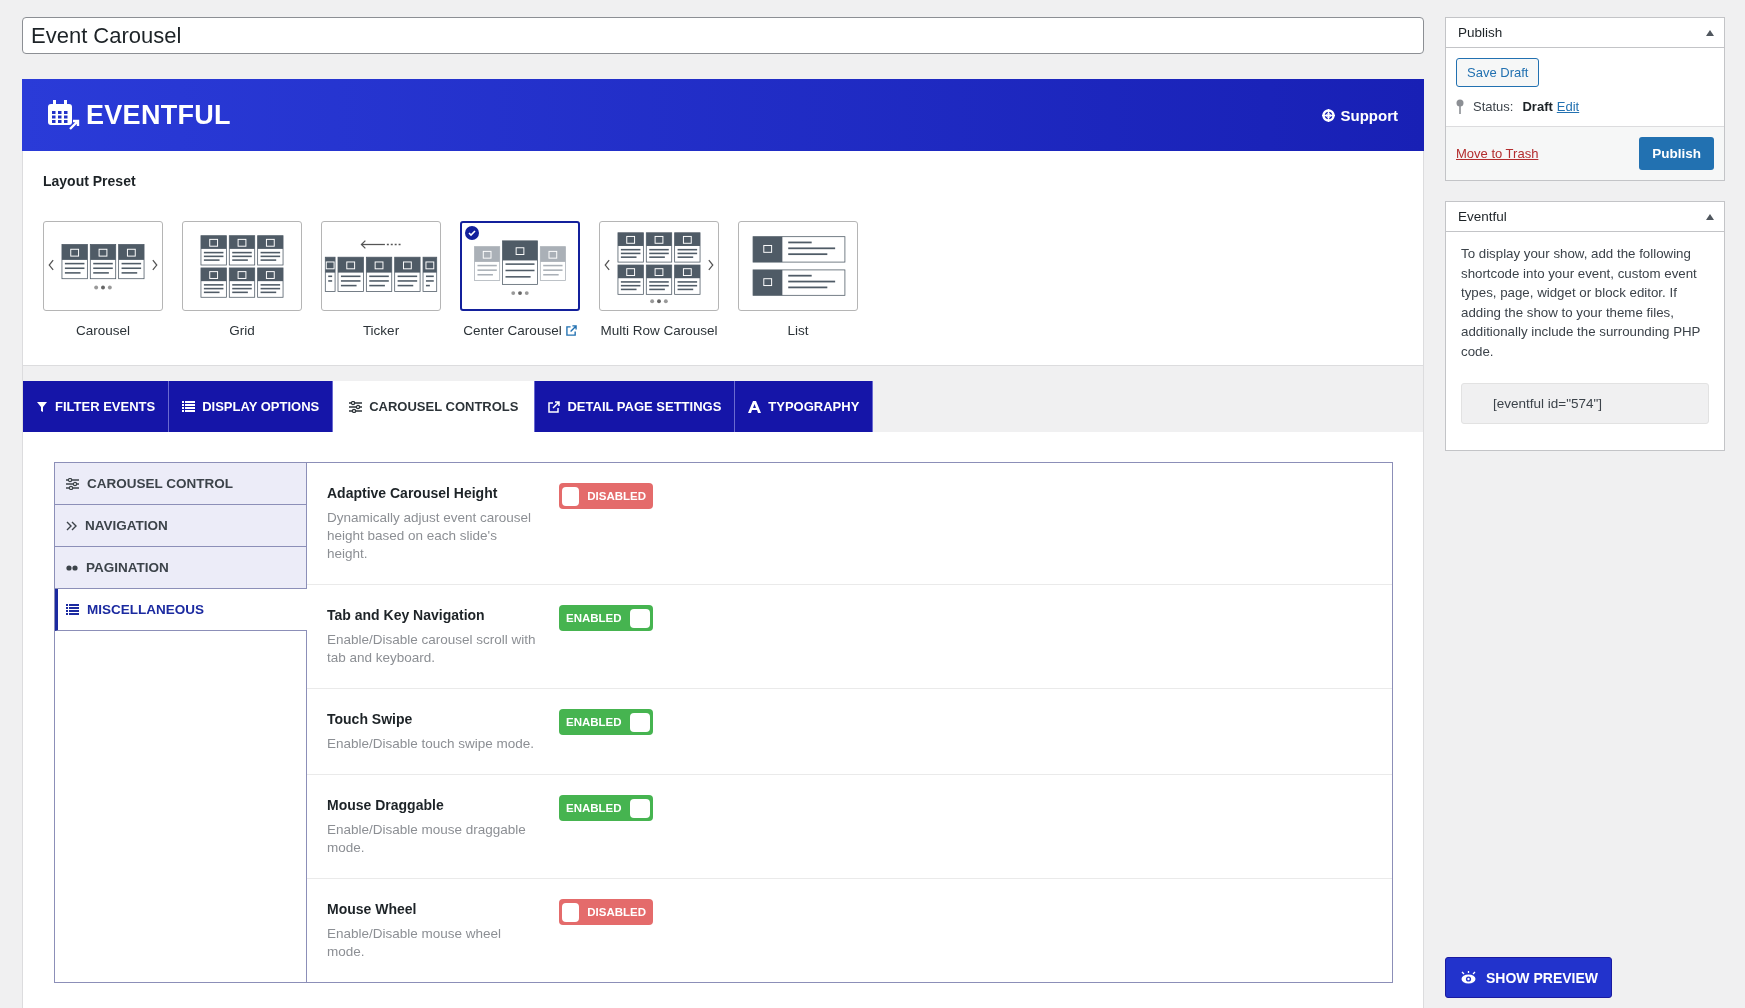 The width and height of the screenshot is (1745, 1008). What do you see at coordinates (430, 536) in the screenshot?
I see `setting-description: Dynamically adjust event carousel height based on each slide's height.` at bounding box center [430, 536].